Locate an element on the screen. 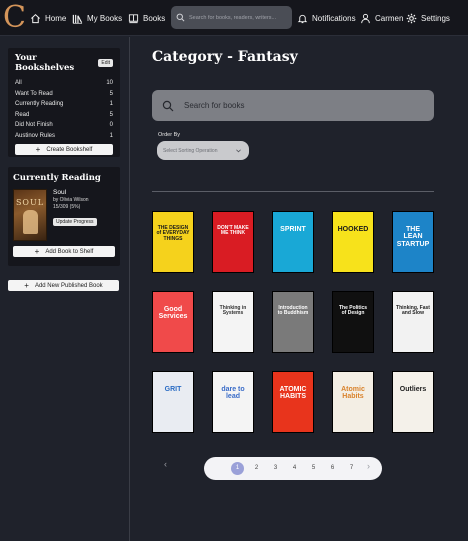  nav-notifications: Notifications is located at coordinates (326, 18).